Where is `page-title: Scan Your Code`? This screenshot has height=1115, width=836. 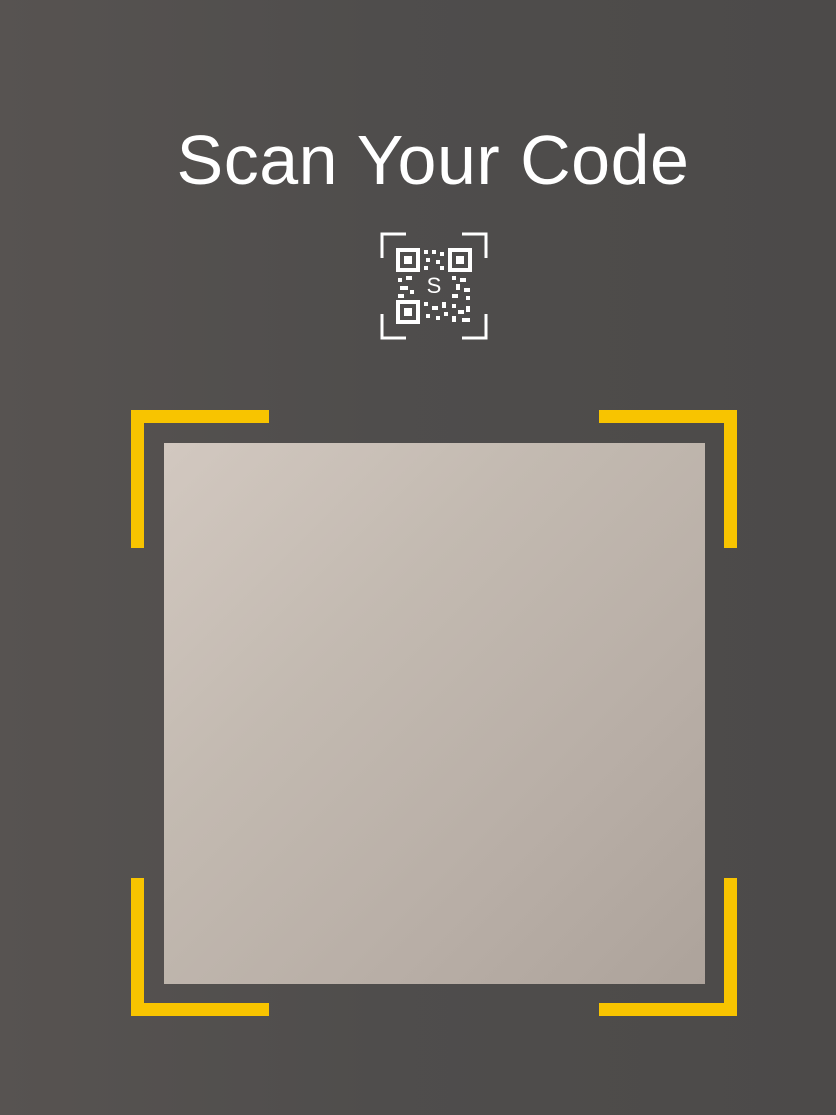
page-title: Scan Your Code is located at coordinates (433, 160).